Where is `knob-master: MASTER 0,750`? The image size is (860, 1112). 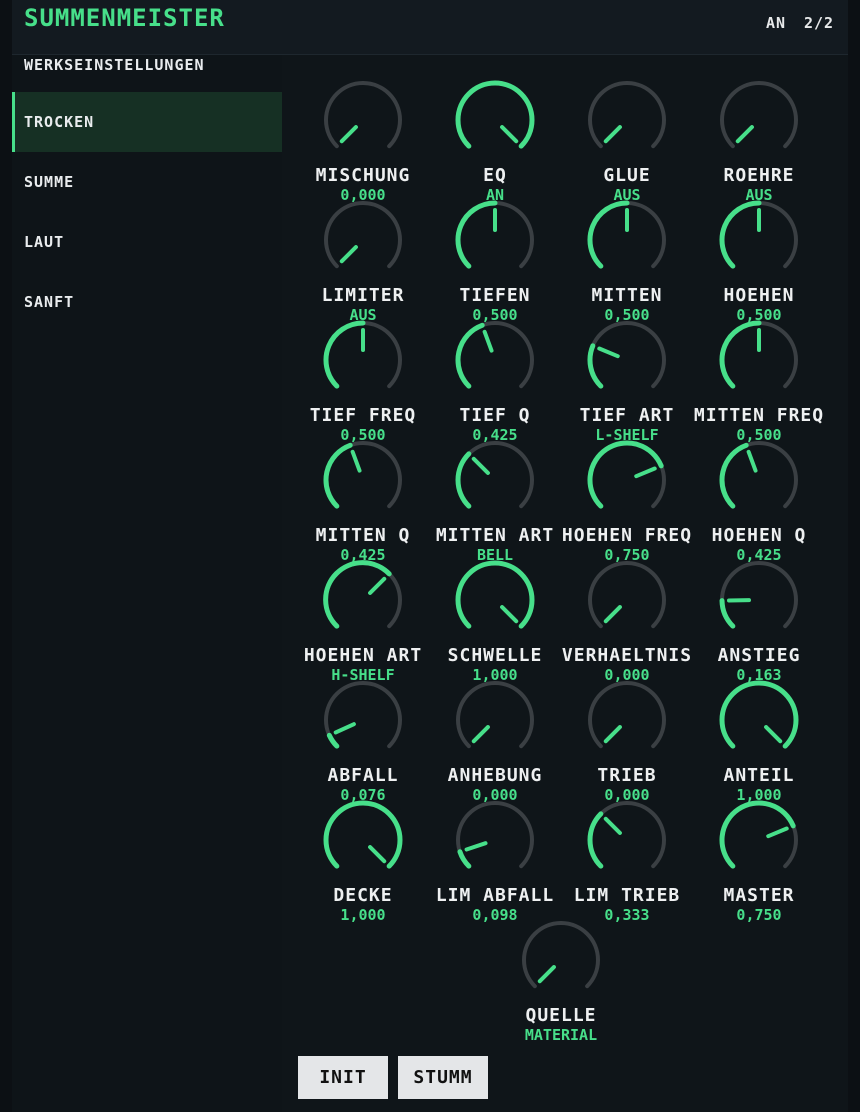
knob-master: MASTER 0,750 is located at coordinates (759, 853).